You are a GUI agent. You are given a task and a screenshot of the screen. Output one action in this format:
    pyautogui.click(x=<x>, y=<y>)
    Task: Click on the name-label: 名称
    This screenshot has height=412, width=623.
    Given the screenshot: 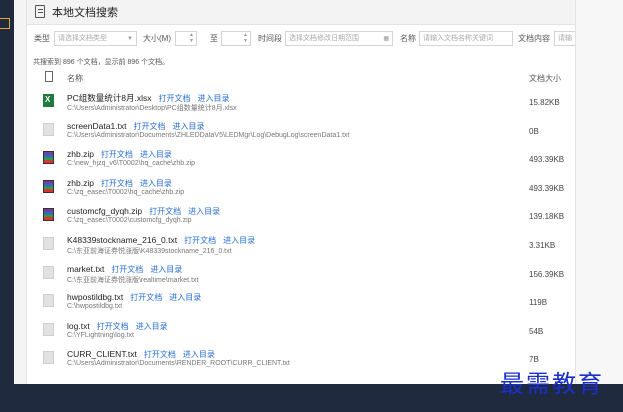 What is the action you would take?
    pyautogui.click(x=408, y=38)
    